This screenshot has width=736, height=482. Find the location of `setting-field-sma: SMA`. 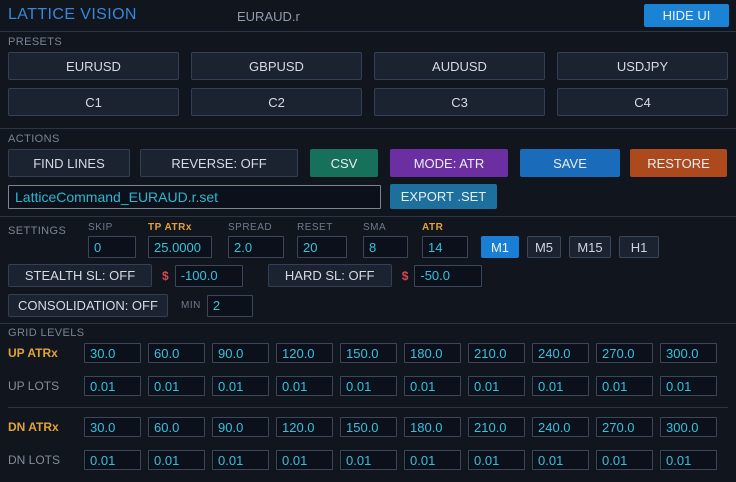

setting-field-sma: SMA is located at coordinates (385, 240).